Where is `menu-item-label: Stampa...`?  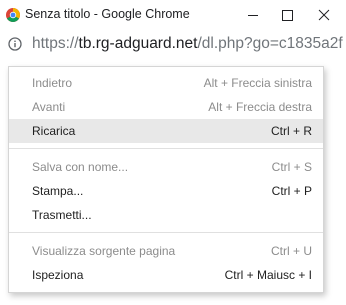 menu-item-label: Stampa... is located at coordinates (58, 191).